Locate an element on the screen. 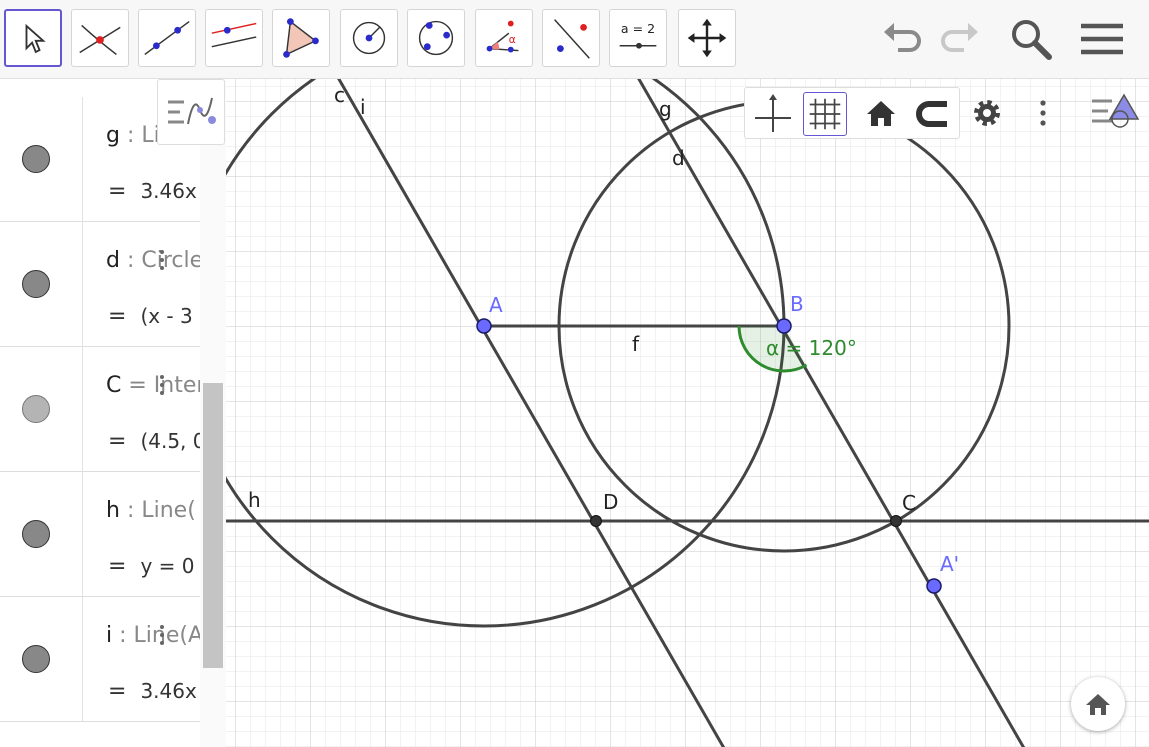  toolbar: α a = 2 is located at coordinates (574, 39).